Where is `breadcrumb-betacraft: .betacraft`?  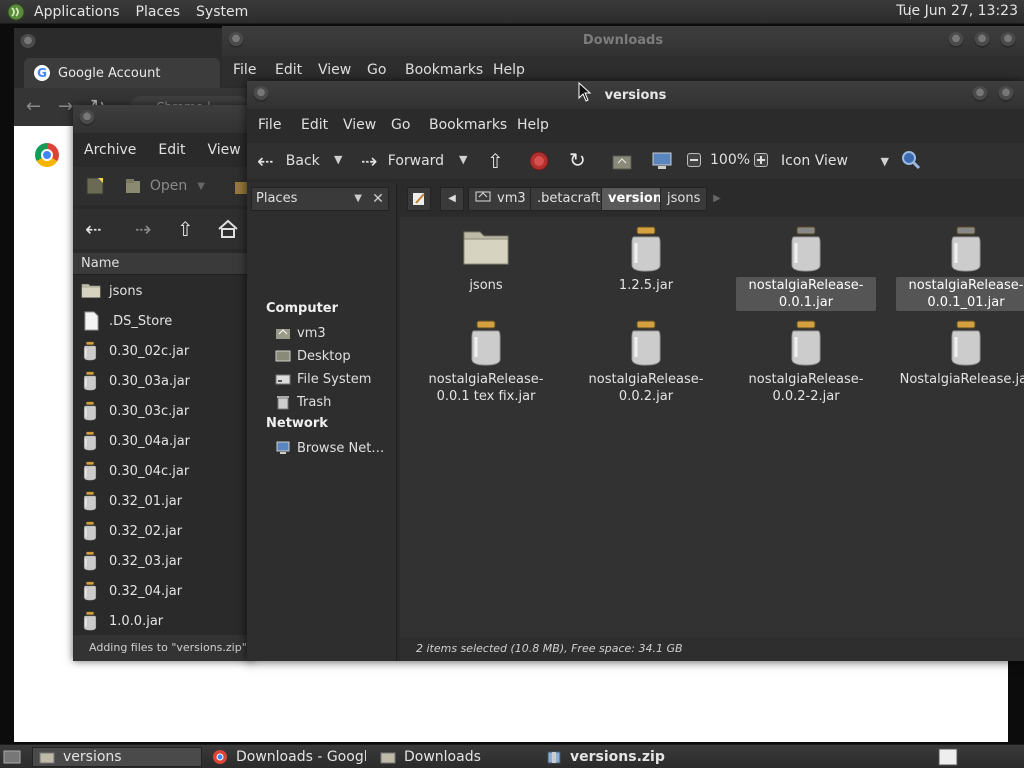
breadcrumb-betacraft: .betacraft is located at coordinates (569, 199).